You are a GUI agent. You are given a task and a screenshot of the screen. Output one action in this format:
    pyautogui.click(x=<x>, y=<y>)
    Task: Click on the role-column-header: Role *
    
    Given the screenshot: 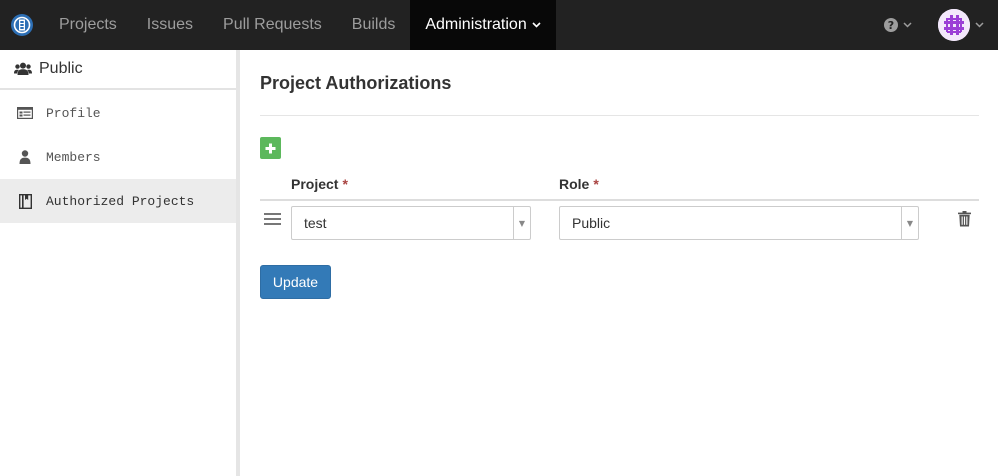 What is the action you would take?
    pyautogui.click(x=579, y=184)
    